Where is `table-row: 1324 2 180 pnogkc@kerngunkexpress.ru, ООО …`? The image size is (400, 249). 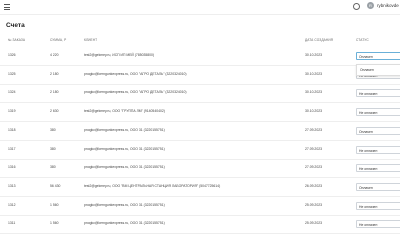 table-row: 1324 2 180 pnogkc@kerngunkexpress.ru, ООО … is located at coordinates (200, 94).